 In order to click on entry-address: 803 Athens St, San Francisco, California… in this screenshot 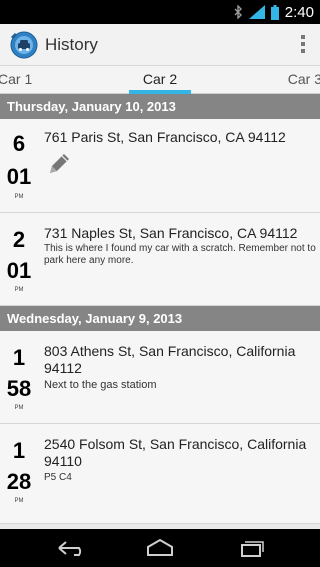, I will do `click(170, 359)`.